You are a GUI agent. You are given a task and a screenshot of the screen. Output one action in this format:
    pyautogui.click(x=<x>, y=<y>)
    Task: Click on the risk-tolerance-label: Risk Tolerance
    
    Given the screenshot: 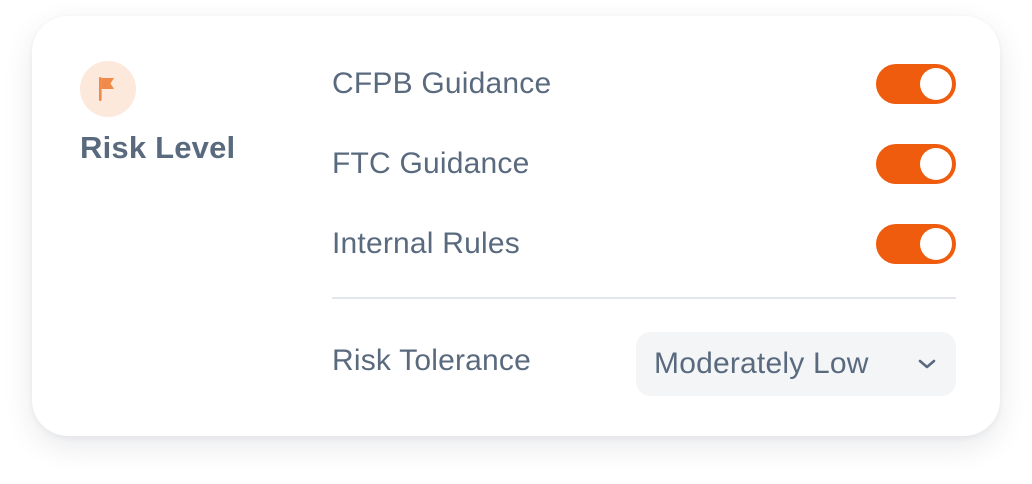 What is the action you would take?
    pyautogui.click(x=432, y=360)
    